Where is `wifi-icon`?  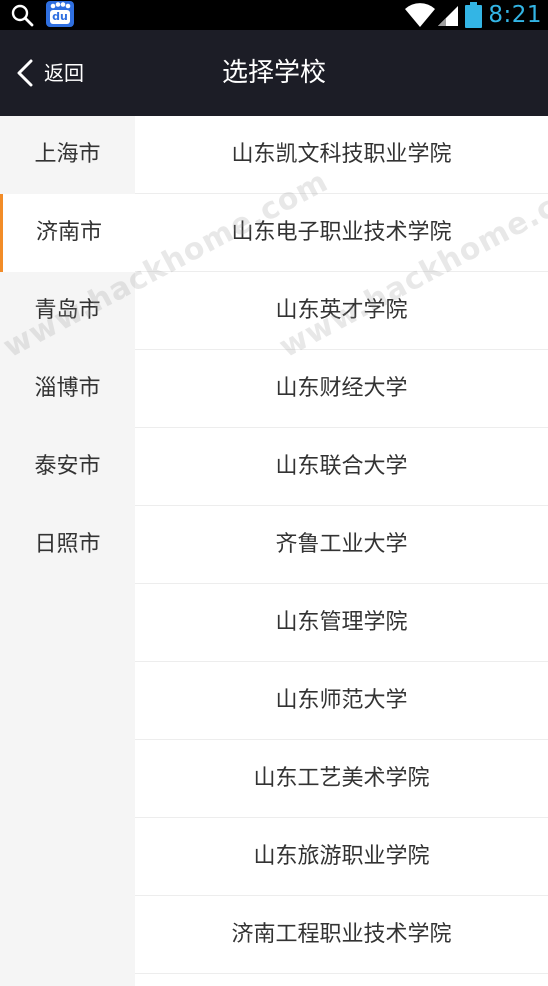 wifi-icon is located at coordinates (420, 15).